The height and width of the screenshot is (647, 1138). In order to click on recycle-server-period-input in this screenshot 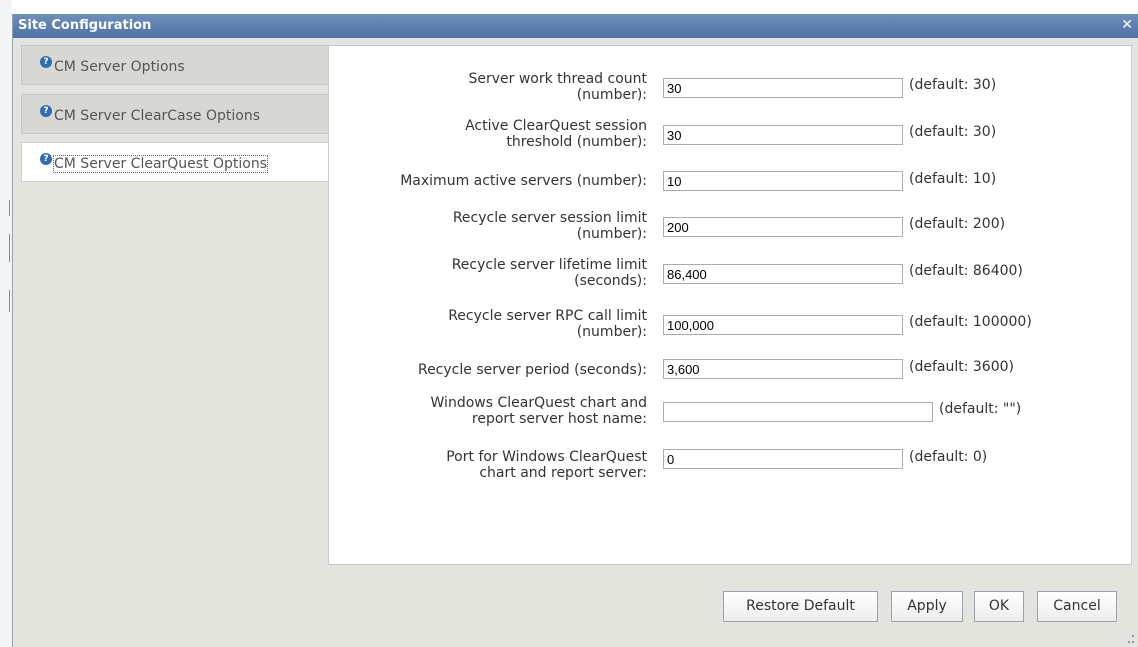, I will do `click(783, 369)`.